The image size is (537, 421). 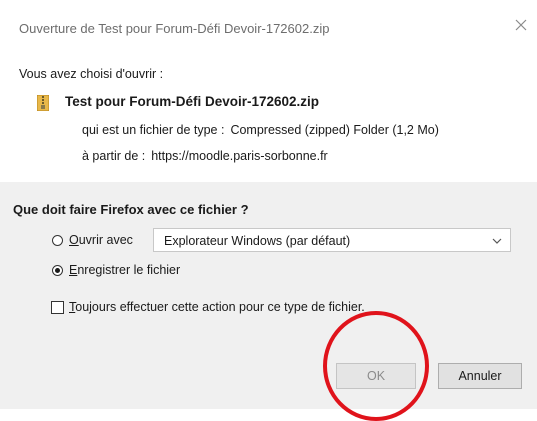 I want to click on cancel-button: Annuler, so click(x=480, y=376).